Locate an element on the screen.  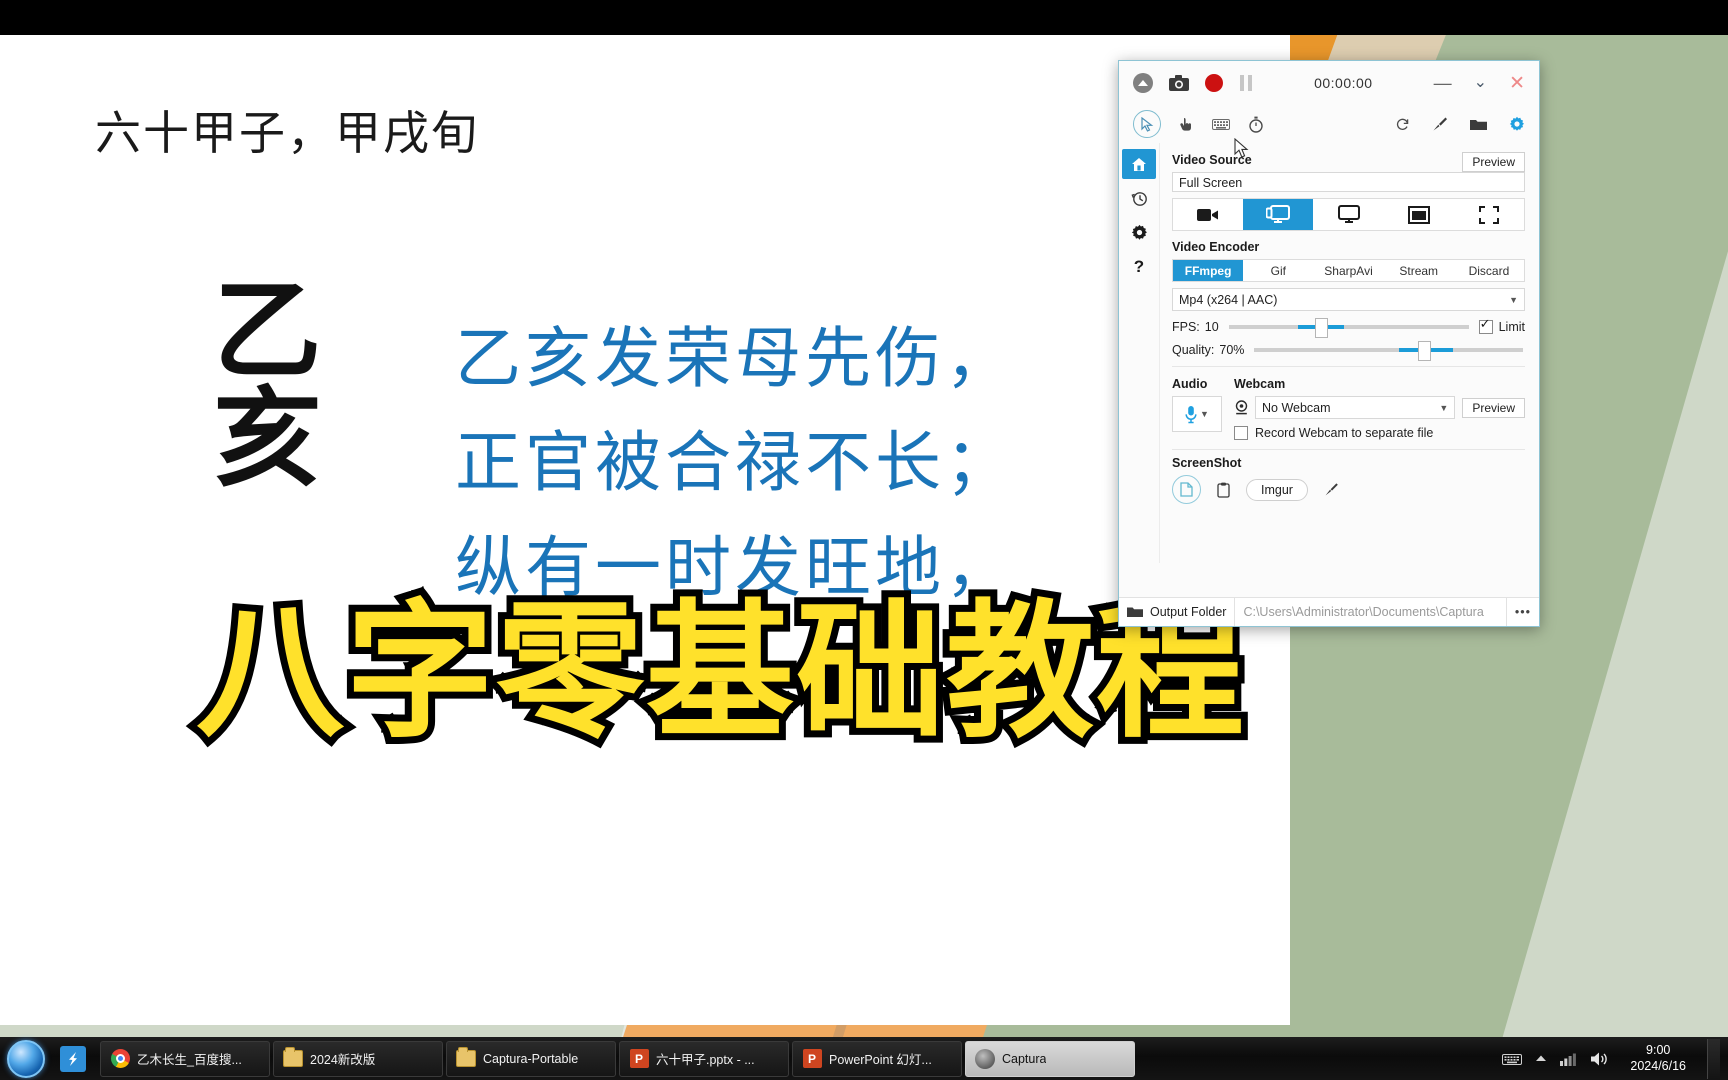
tab-stream: Stream is located at coordinates (1419, 270).